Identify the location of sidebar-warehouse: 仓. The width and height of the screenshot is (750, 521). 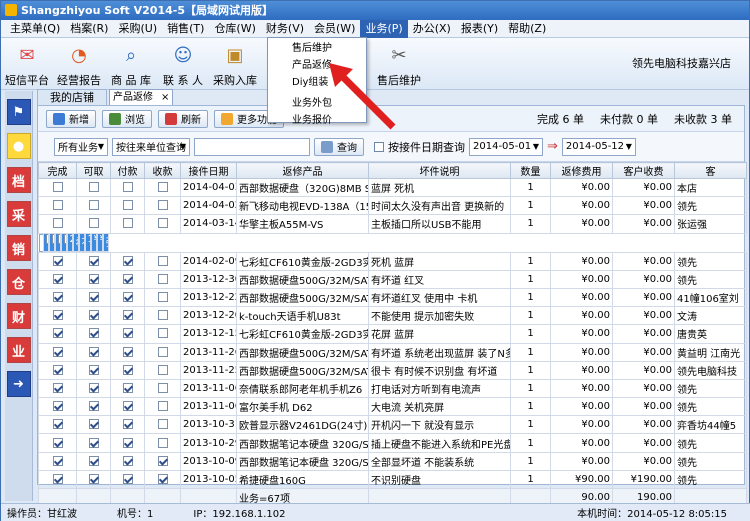
(18, 282).